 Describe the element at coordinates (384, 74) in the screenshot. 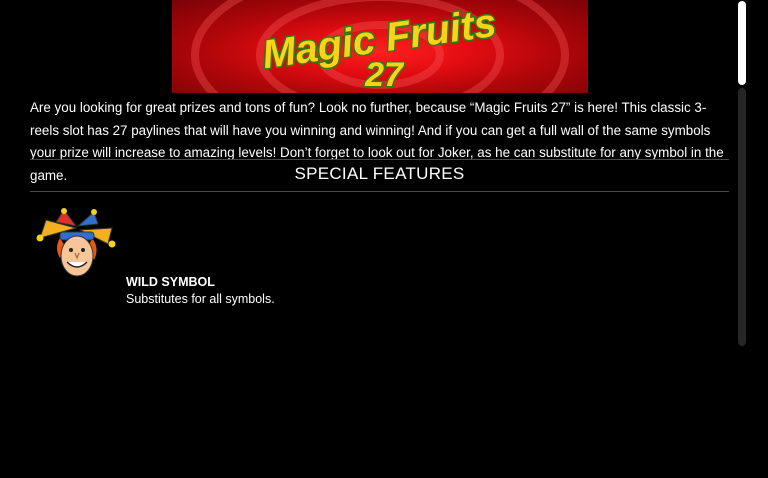

I see `logo-text-line2: 27` at that location.